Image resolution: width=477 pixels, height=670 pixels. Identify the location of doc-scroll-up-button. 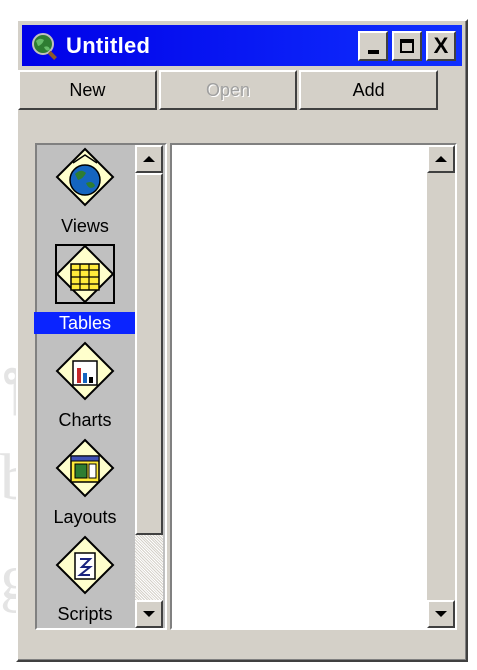
(441, 159).